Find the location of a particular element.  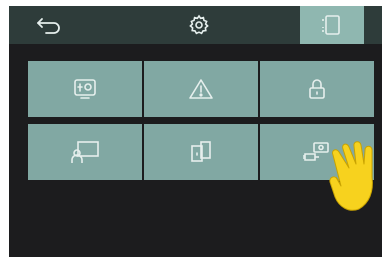

tile-door-panel is located at coordinates (201, 152).